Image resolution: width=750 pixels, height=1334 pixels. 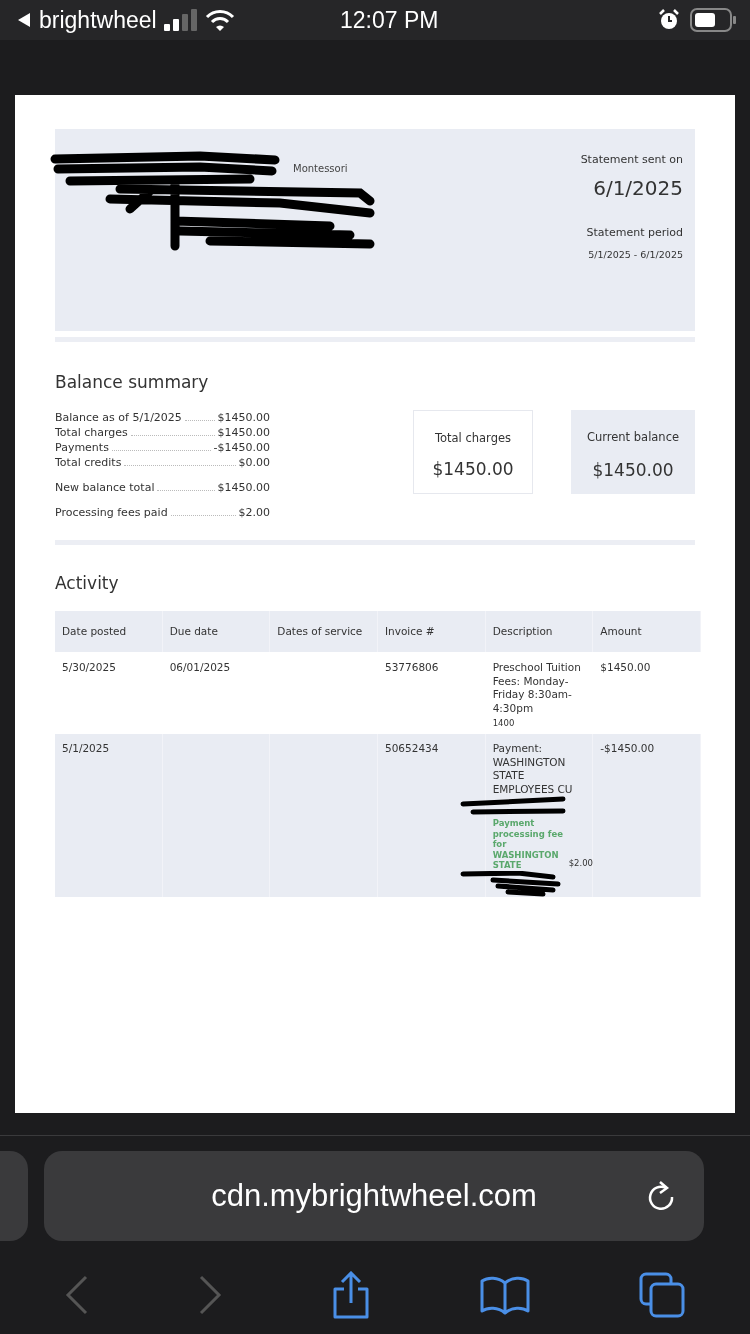 I want to click on table-cell-text: 53776806, so click(x=412, y=668).